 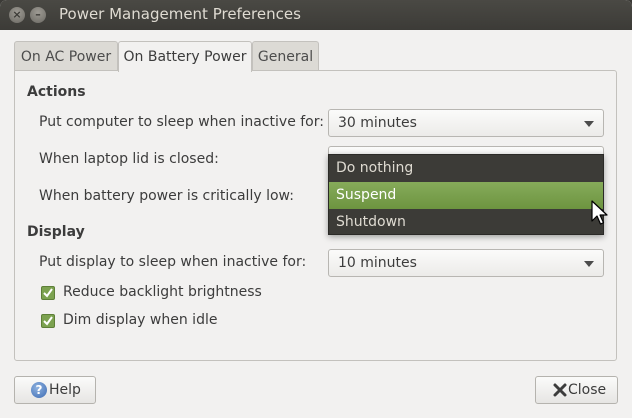 I want to click on menu-item-suspend: Suspend, so click(x=466, y=195).